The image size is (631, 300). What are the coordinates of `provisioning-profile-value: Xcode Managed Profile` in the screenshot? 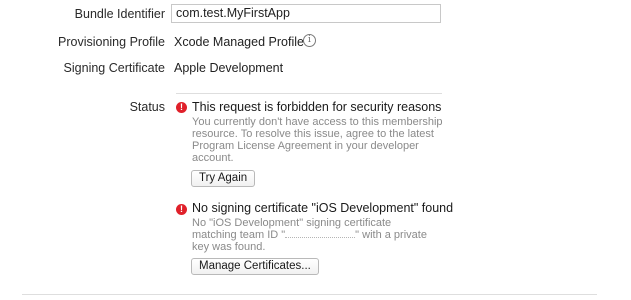 It's located at (239, 42).